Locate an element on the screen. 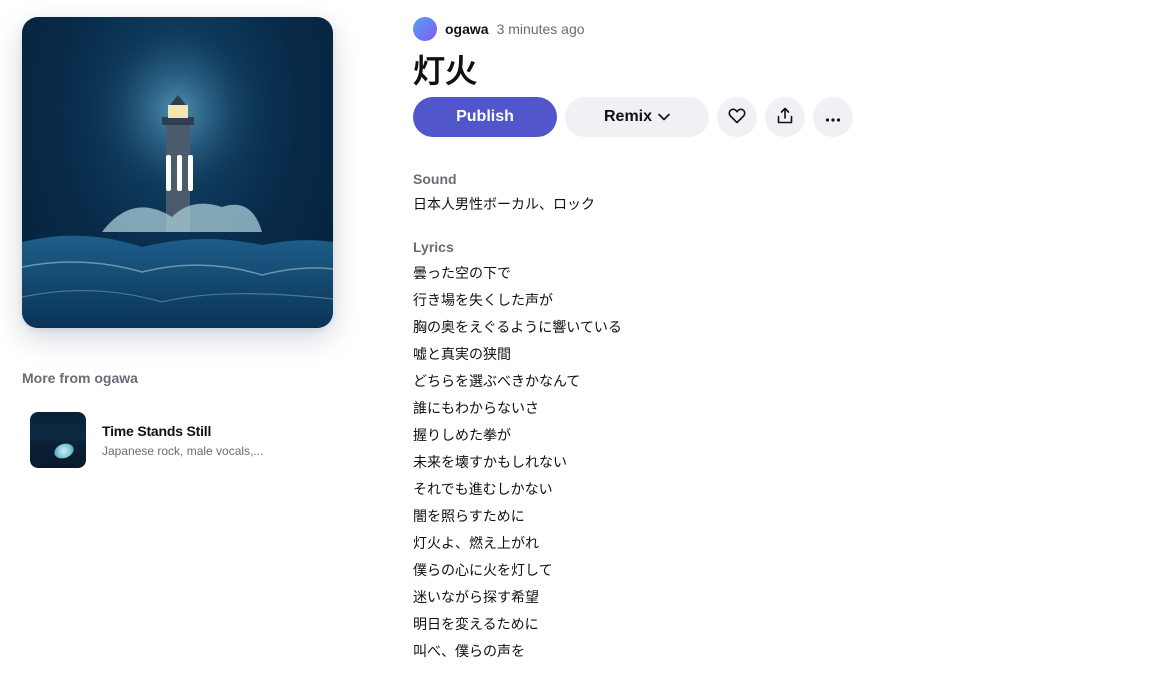  ellipsis-icon is located at coordinates (833, 117).